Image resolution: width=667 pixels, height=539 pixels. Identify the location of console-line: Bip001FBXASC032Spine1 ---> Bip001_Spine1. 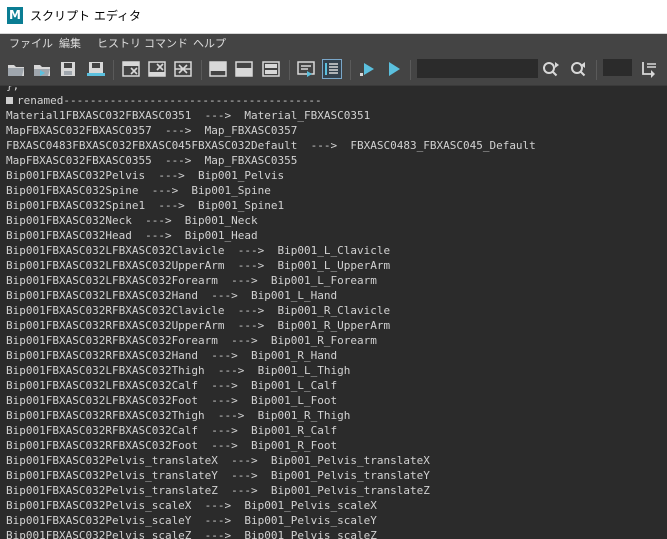
(145, 205).